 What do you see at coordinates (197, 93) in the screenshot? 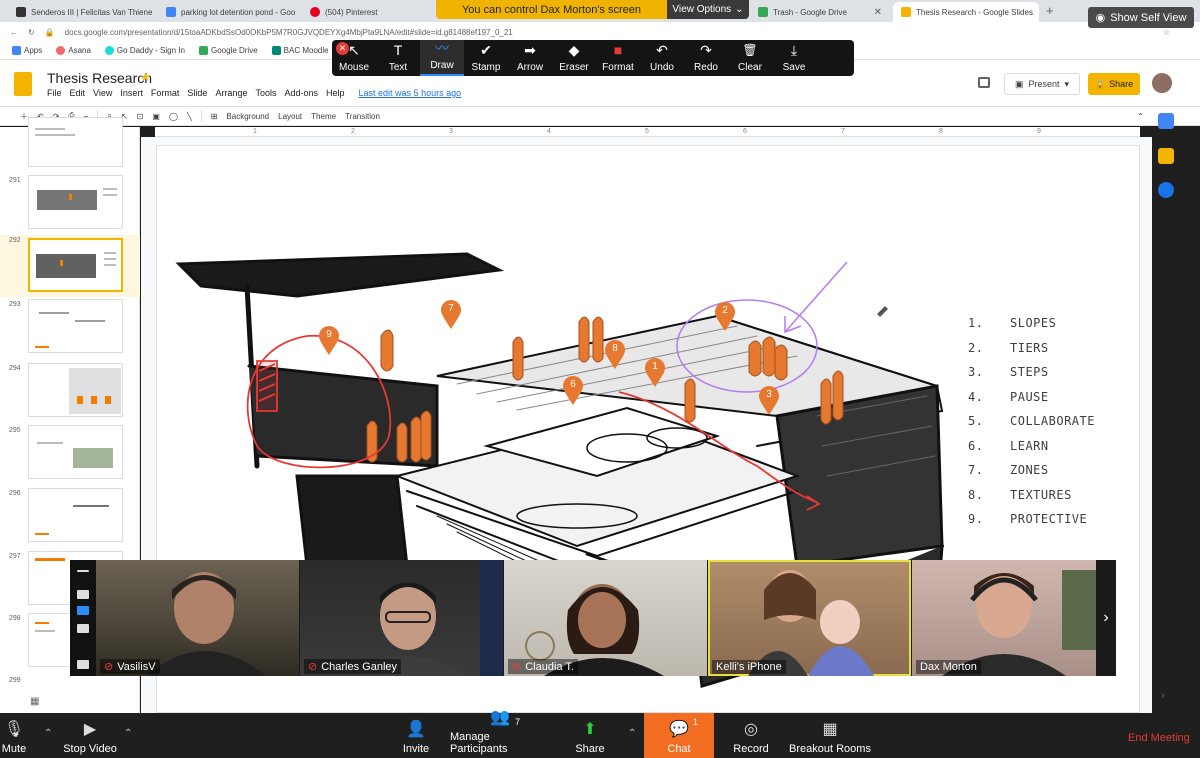
I see `menu-slide: Slide` at bounding box center [197, 93].